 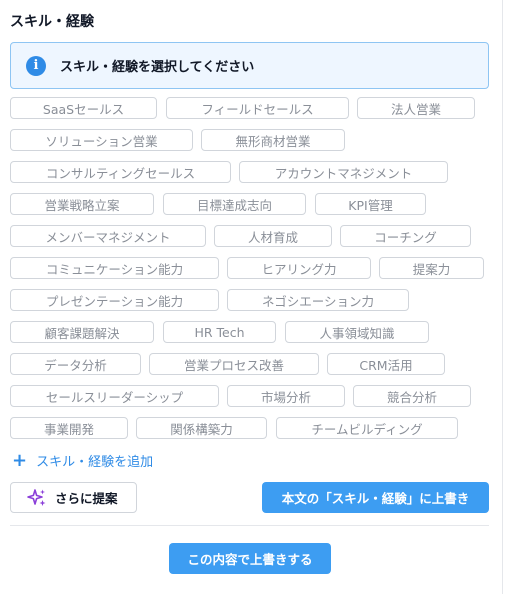 What do you see at coordinates (416, 108) in the screenshot?
I see `skill-tag: 法人営業` at bounding box center [416, 108].